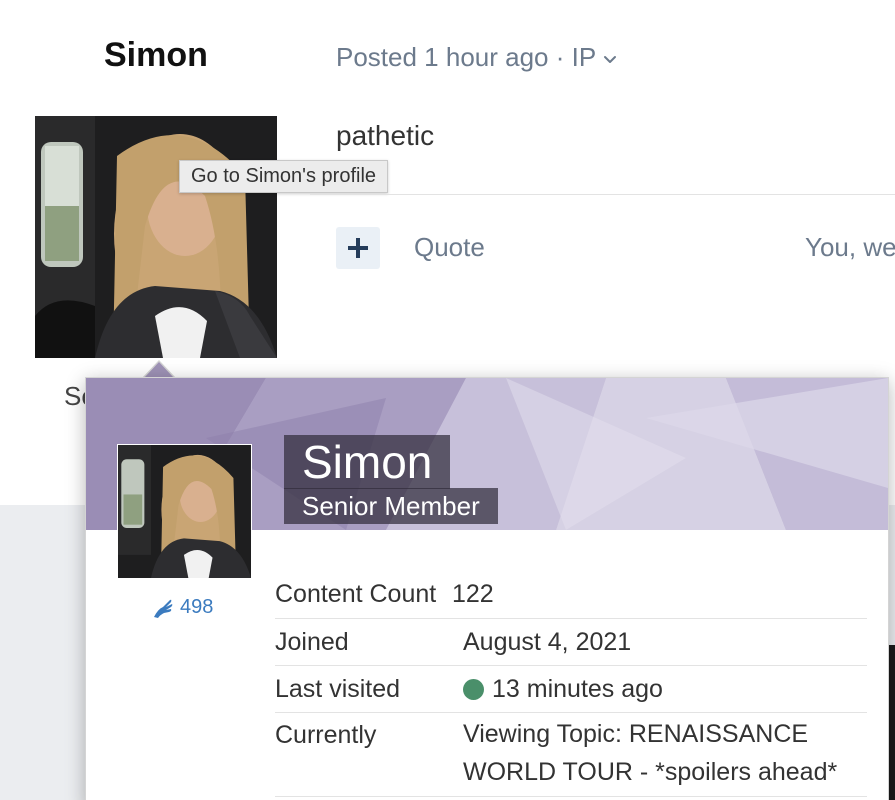 Image resolution: width=895 pixels, height=800 pixels. I want to click on author-avatar, so click(156, 237).